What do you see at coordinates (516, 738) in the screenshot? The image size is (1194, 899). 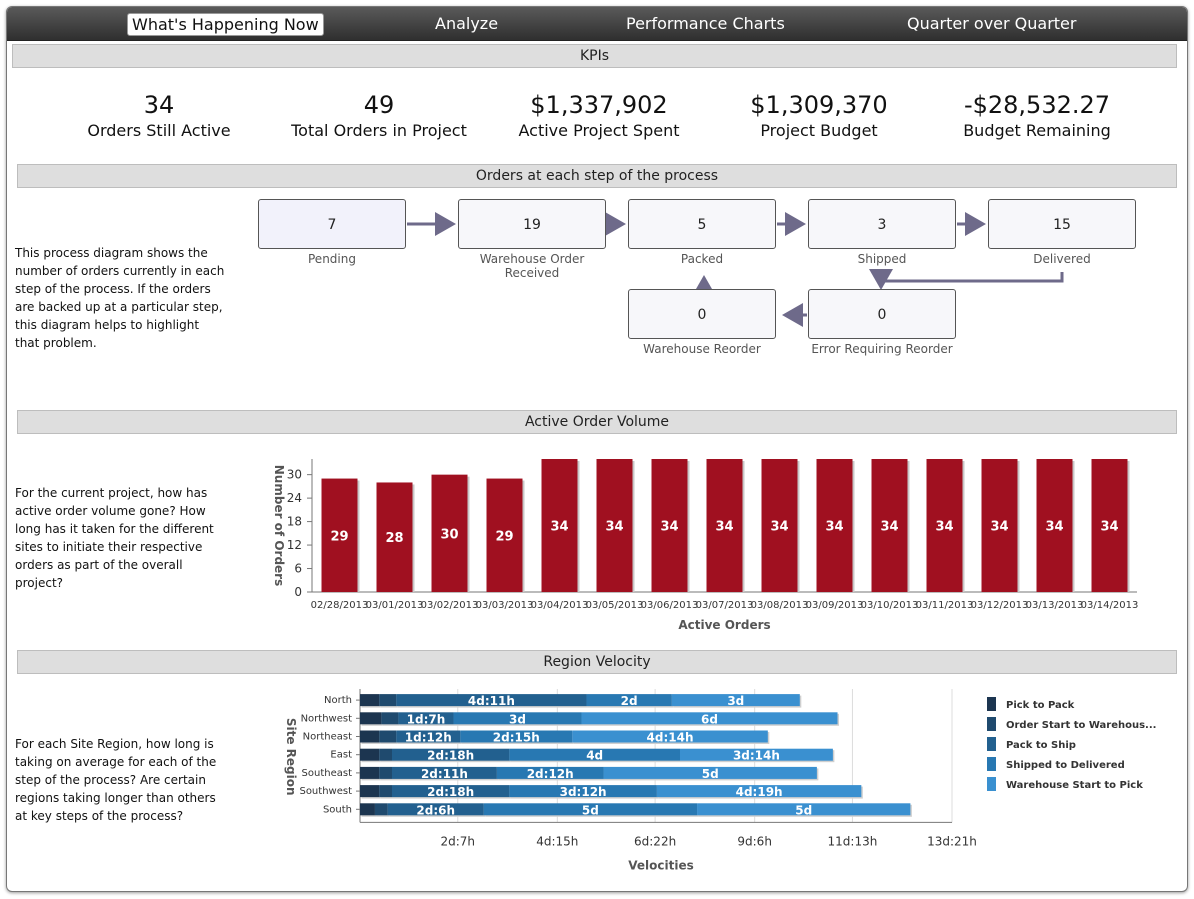 I see `bar-data-label: 2d:15h` at bounding box center [516, 738].